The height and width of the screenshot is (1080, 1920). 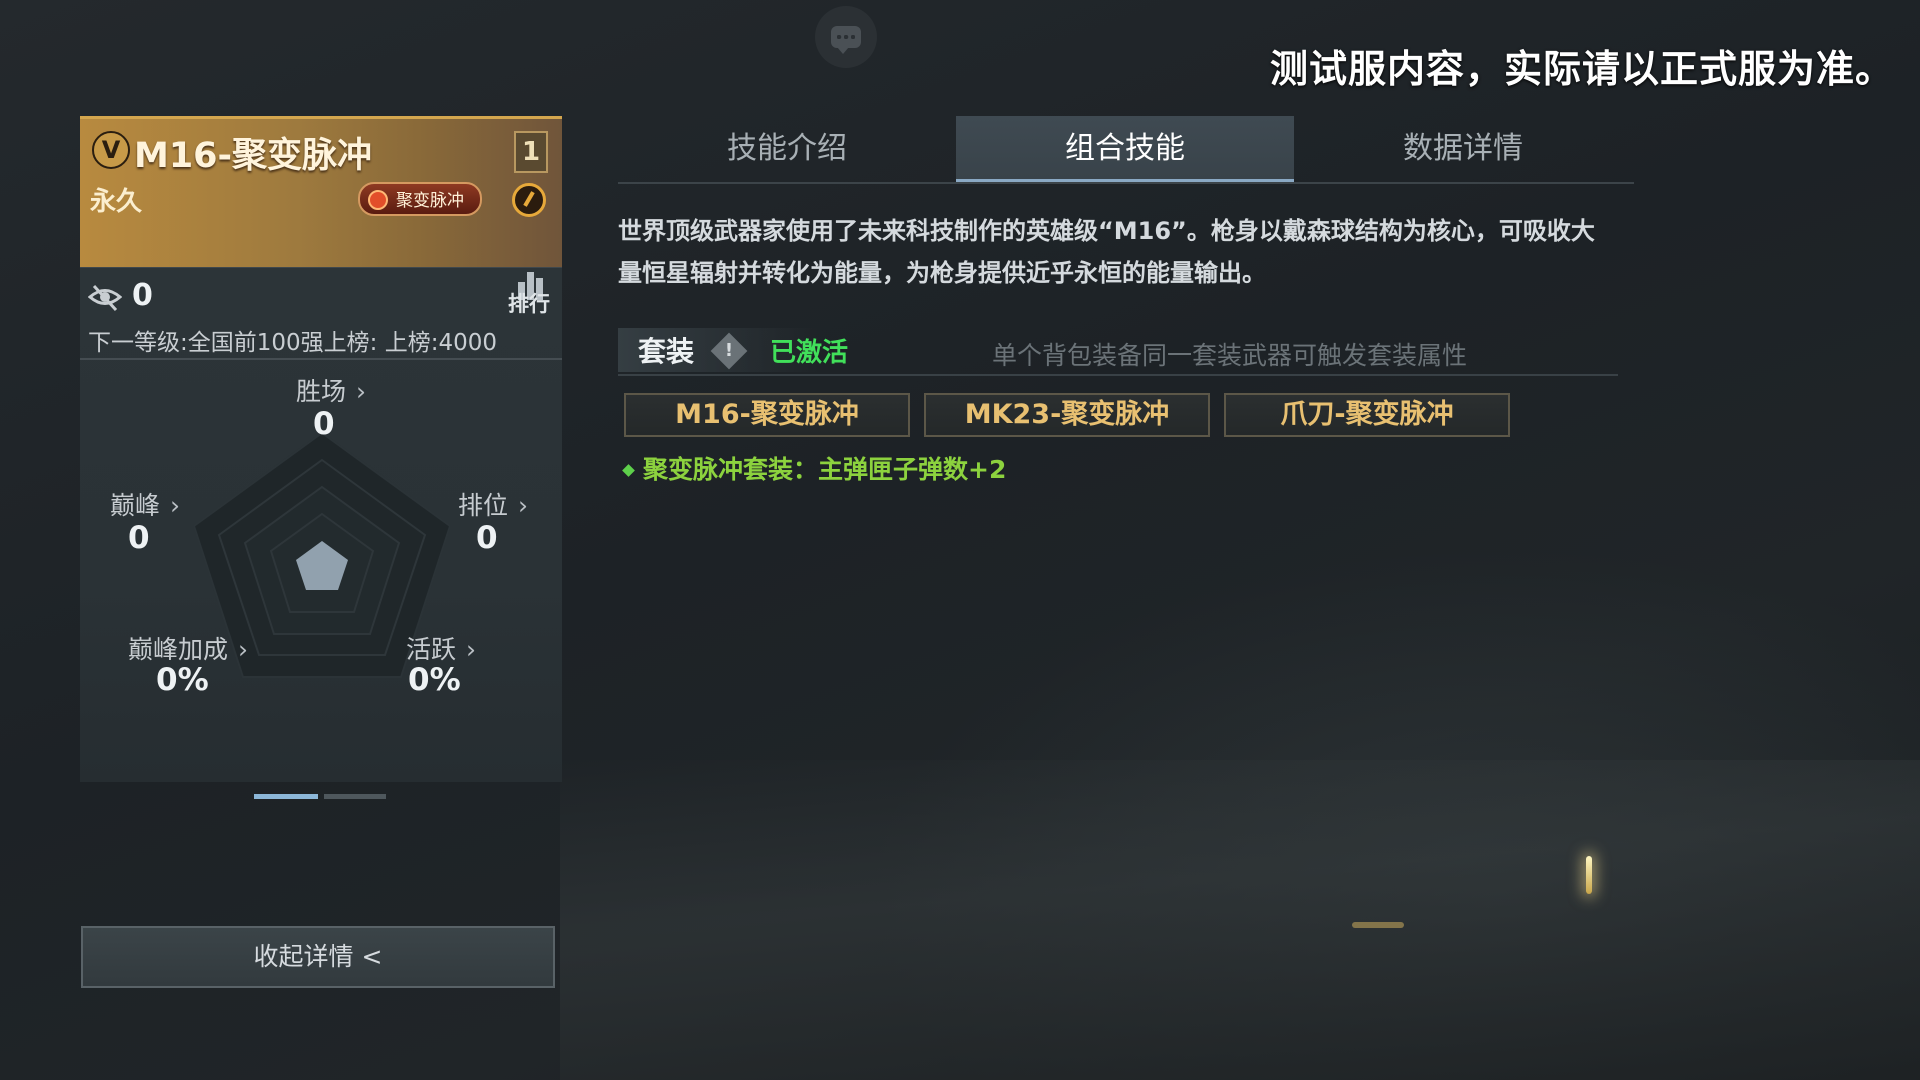 I want to click on medal-icon, so click(x=529, y=200).